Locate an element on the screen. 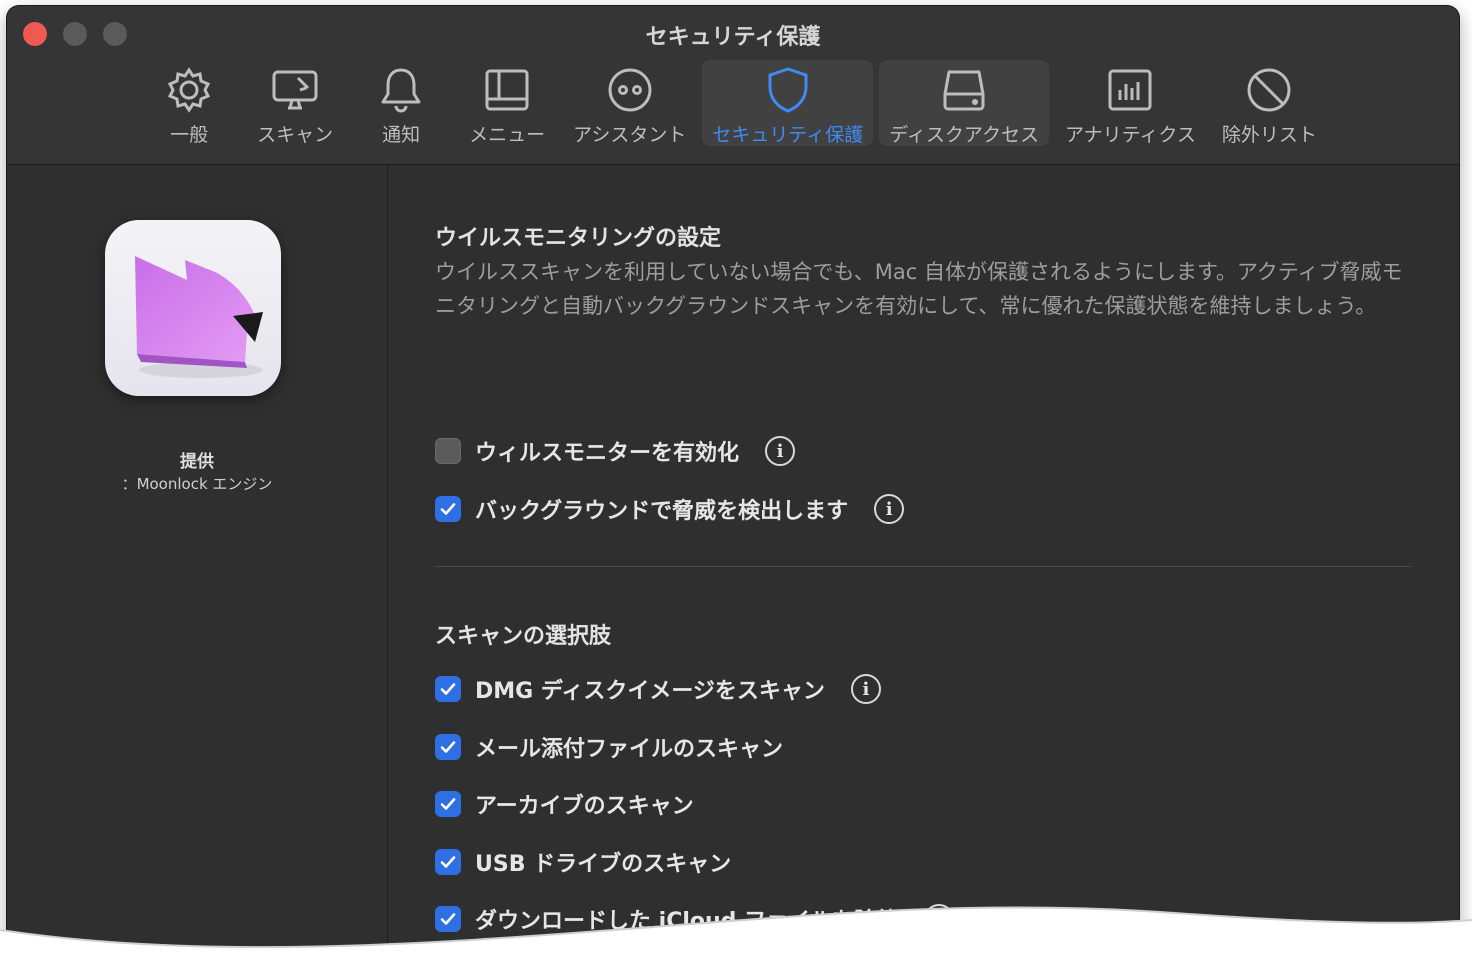  tab-security-protection: セキュリティ保護 is located at coordinates (788, 103).